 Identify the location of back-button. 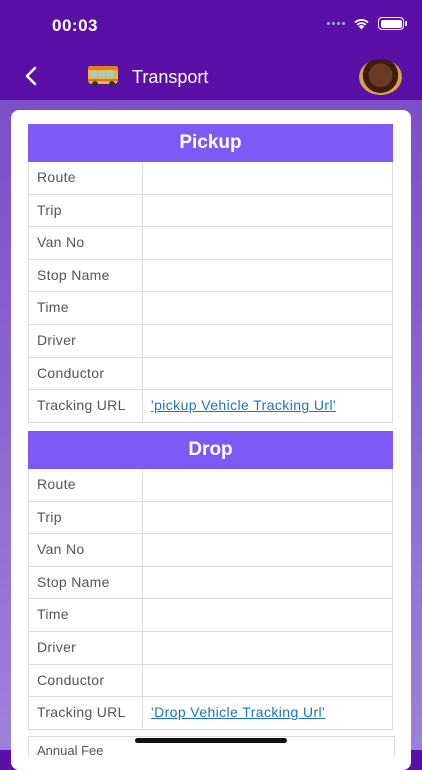
(32, 76).